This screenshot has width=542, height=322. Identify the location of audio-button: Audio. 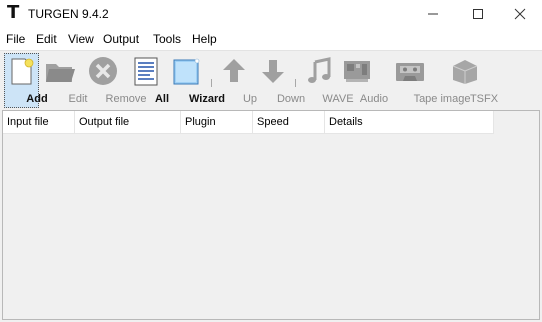
(364, 80).